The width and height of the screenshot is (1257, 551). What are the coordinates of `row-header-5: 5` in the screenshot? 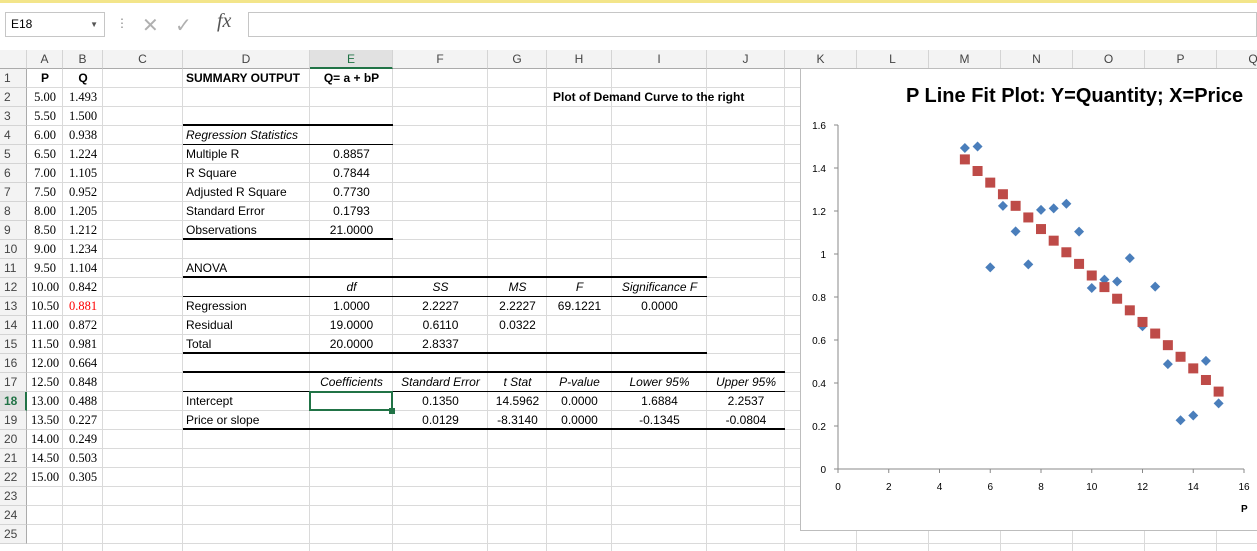 It's located at (13, 154).